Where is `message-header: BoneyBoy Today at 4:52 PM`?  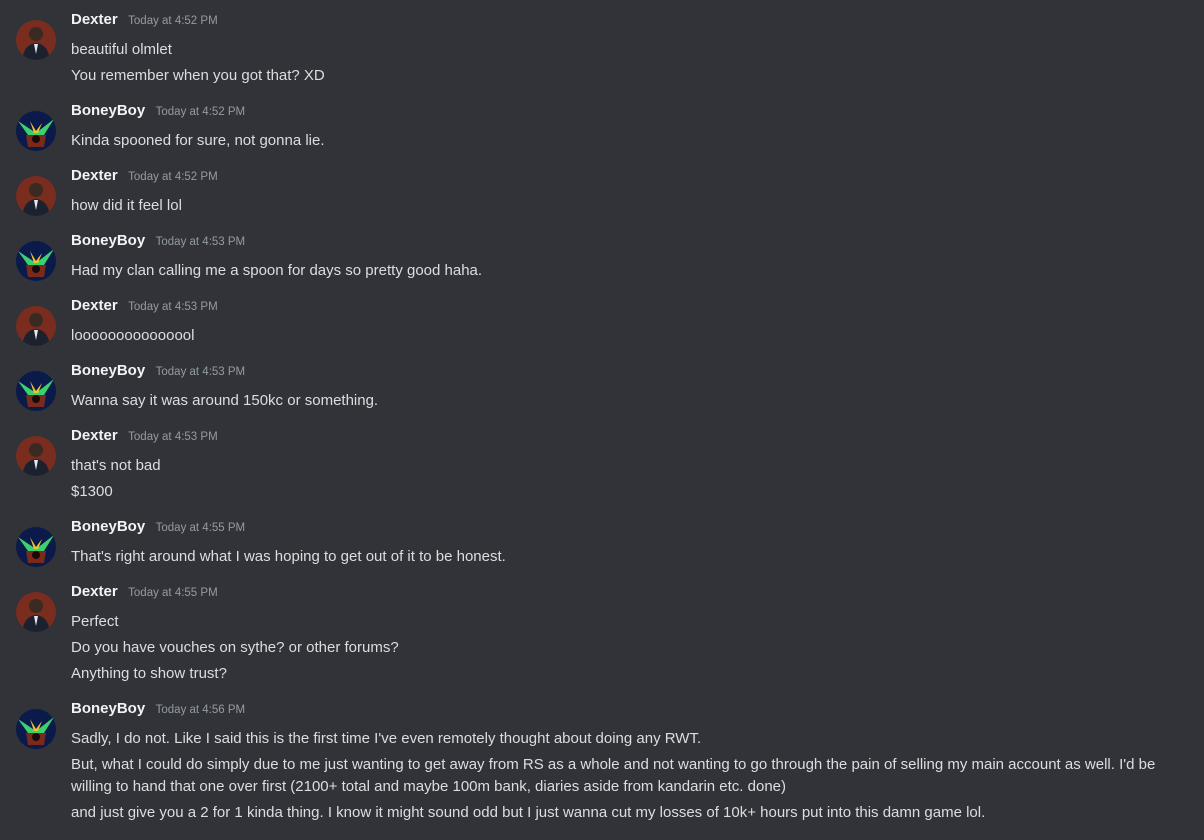
message-header: BoneyBoy Today at 4:52 PM is located at coordinates (158, 113).